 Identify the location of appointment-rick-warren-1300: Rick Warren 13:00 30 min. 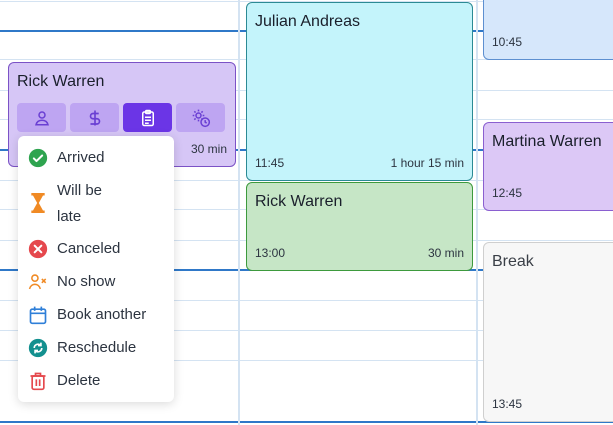
(359, 226).